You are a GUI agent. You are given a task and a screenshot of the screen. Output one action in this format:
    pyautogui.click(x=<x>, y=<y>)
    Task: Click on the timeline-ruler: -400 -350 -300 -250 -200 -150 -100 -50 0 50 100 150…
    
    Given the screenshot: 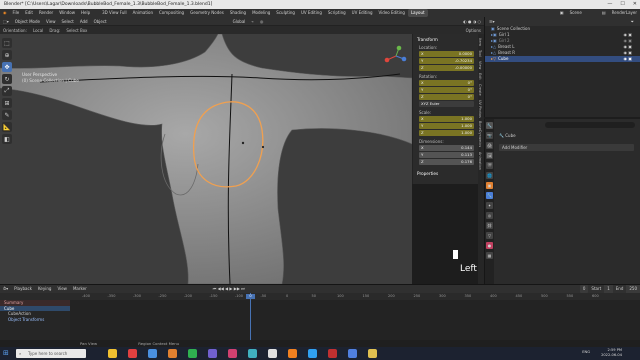 What is the action you would take?
    pyautogui.click(x=320, y=296)
    